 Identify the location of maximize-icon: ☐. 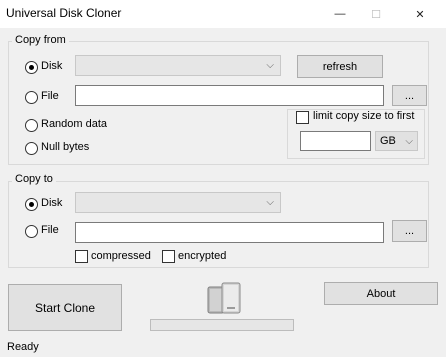
(376, 14).